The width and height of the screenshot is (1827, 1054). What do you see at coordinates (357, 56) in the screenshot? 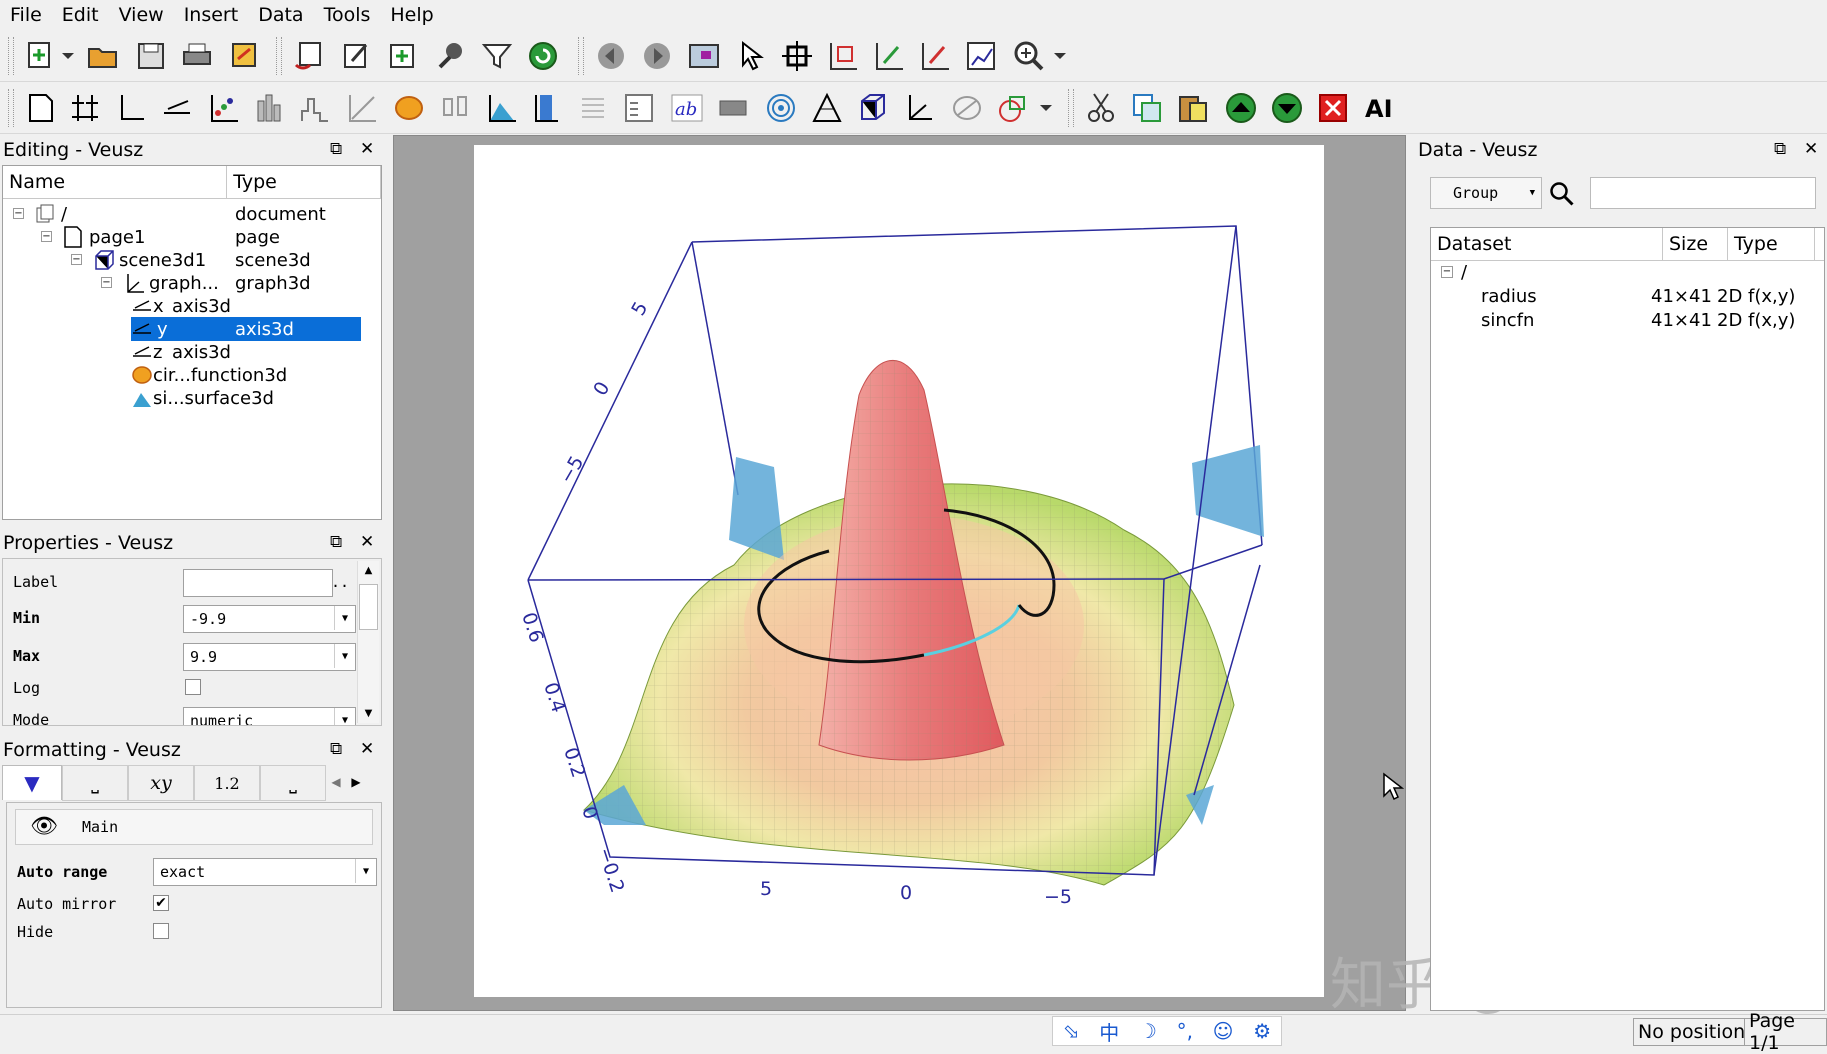
I see `edit-data-icon` at bounding box center [357, 56].